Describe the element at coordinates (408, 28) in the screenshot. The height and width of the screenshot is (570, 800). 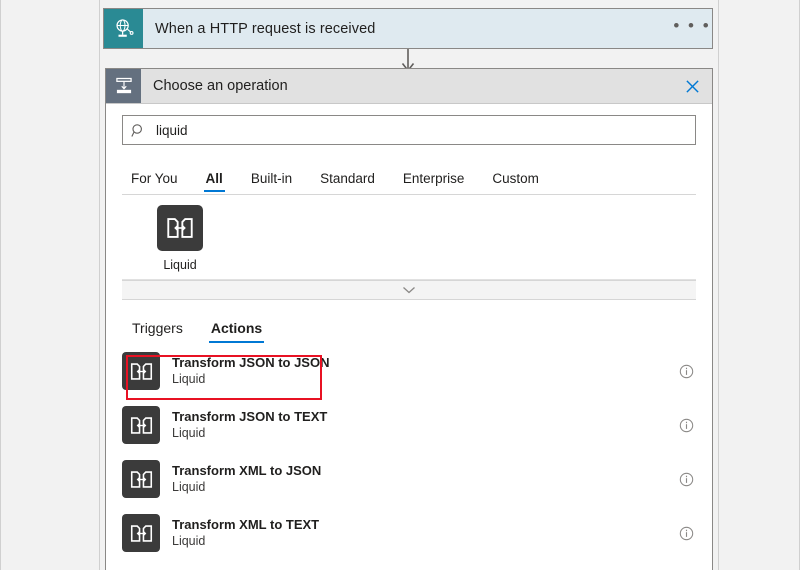
I see `trigger-card-http-request: When a HTTP request is received • • •` at that location.